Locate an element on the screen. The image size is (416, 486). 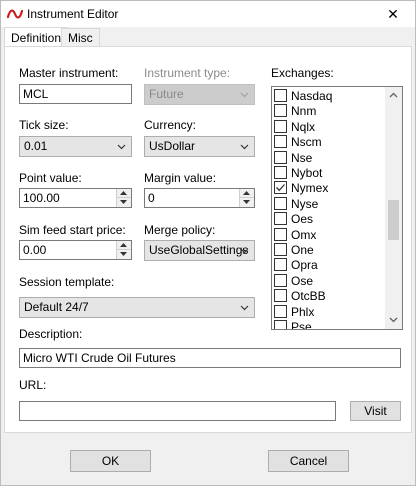
exchange-name: Opra is located at coordinates (304, 265).